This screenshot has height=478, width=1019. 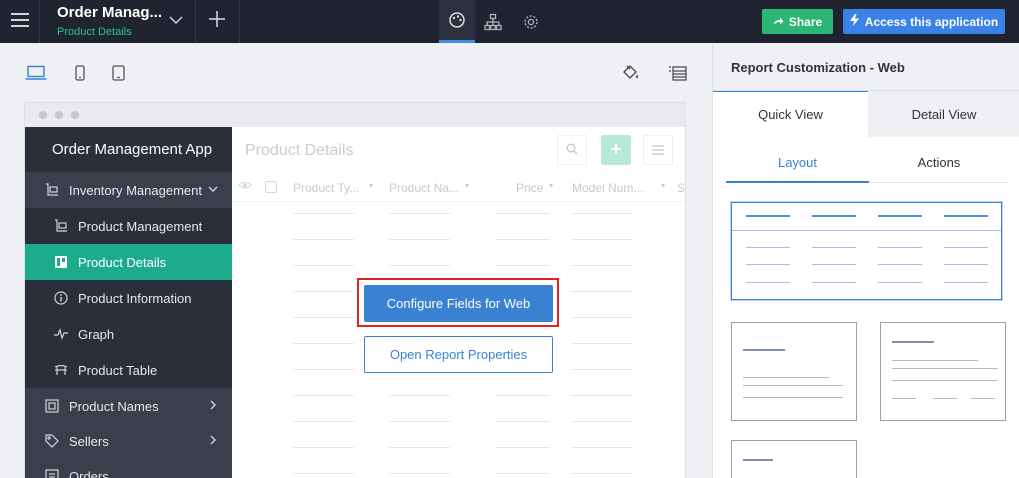 What do you see at coordinates (128, 262) in the screenshot?
I see `sidebar-item-product-details: Product Details` at bounding box center [128, 262].